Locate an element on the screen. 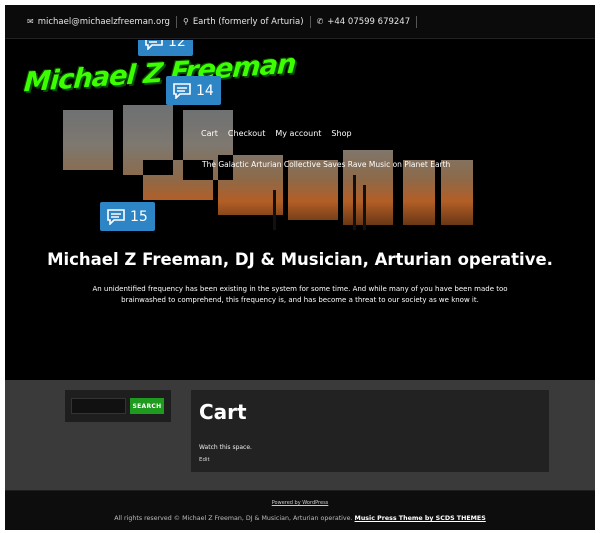  theme-credit-link: Music Press Theme by SCDS THEMES is located at coordinates (420, 518).